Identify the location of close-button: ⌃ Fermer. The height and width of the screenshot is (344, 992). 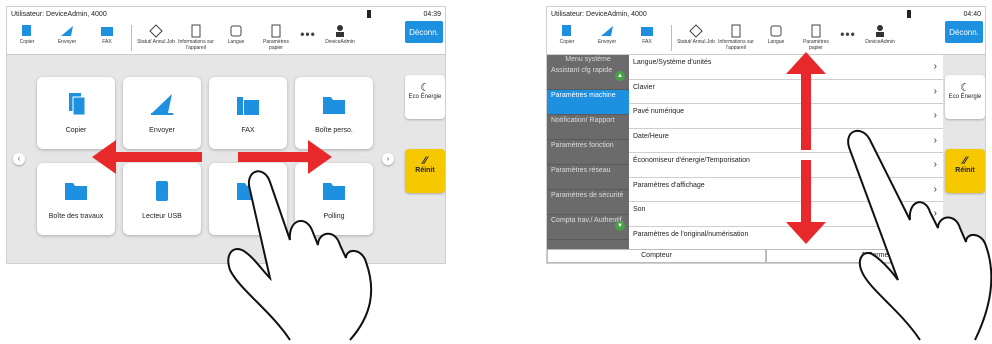
(875, 256).